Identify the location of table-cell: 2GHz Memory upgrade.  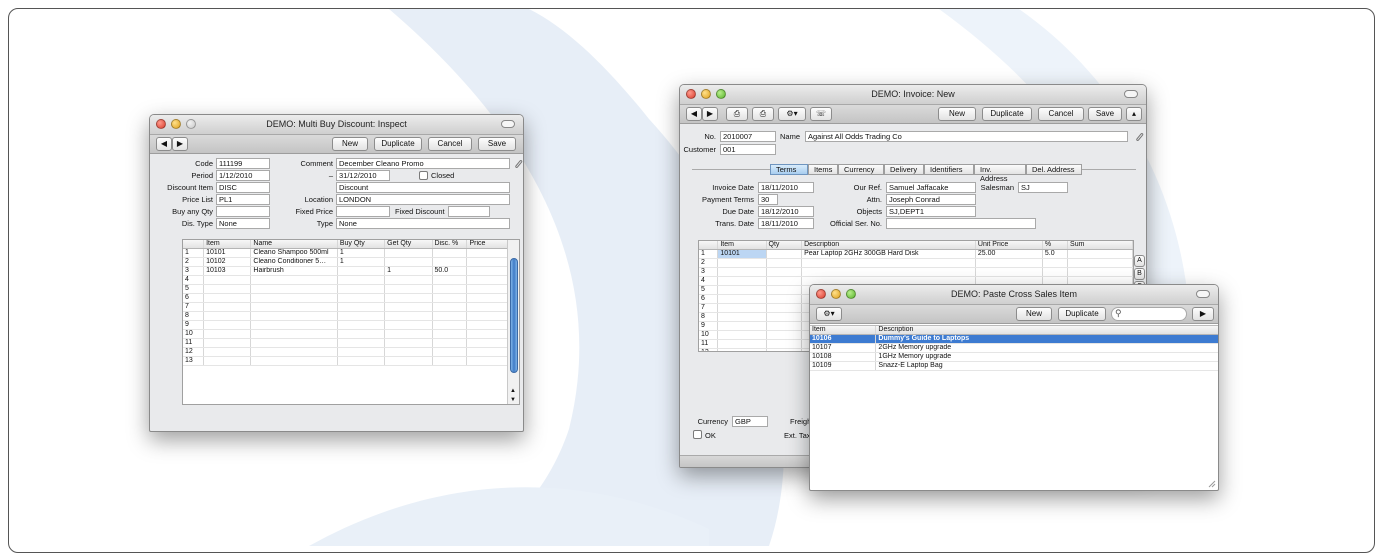
(1046, 348).